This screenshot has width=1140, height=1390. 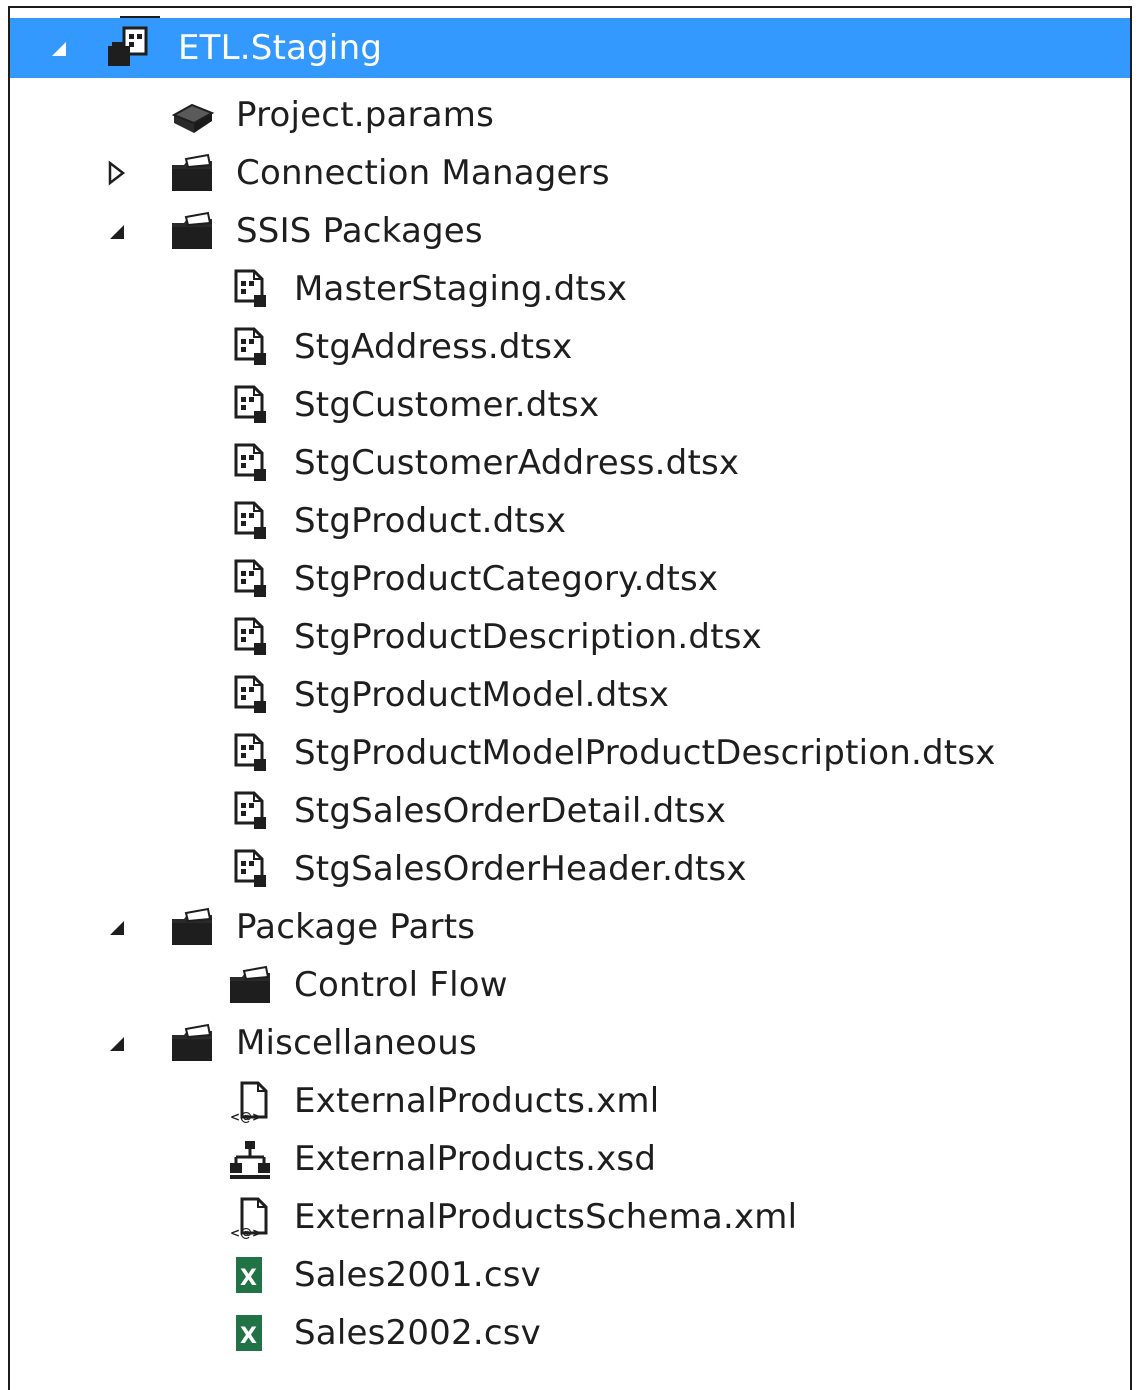 I want to click on tree-item-label: StgProduct.dtsx, so click(x=430, y=521).